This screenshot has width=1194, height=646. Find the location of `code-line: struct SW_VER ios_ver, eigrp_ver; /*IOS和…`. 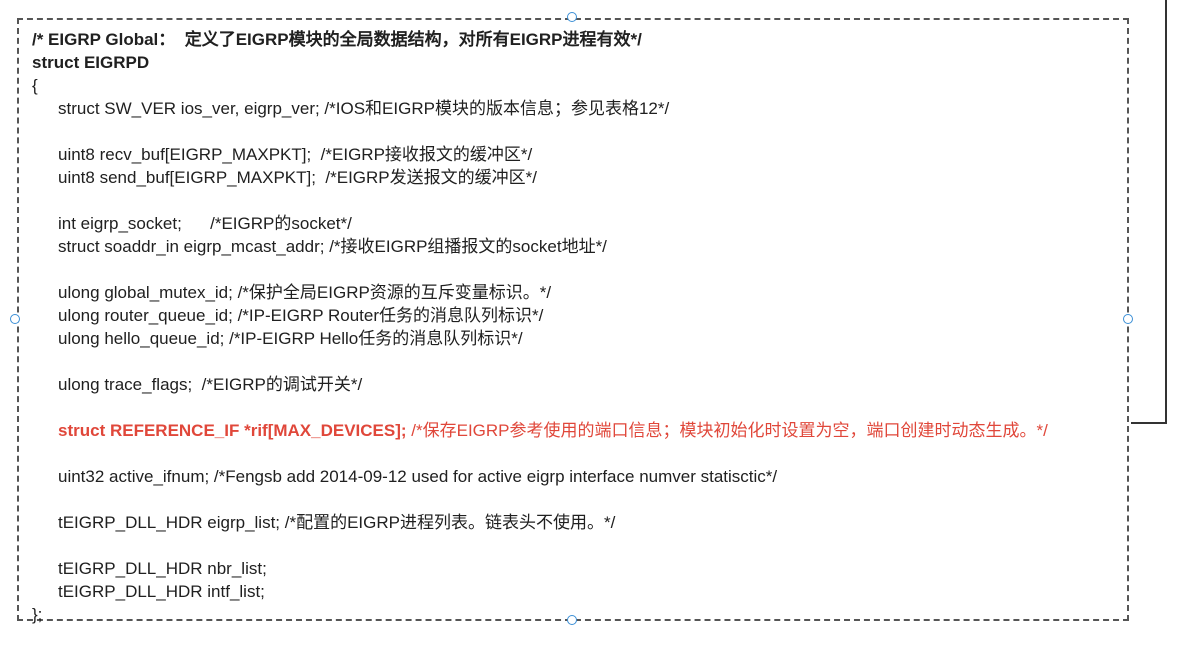

code-line: struct SW_VER ios_ver, eigrp_ver; /*IOS和… is located at coordinates (364, 108).